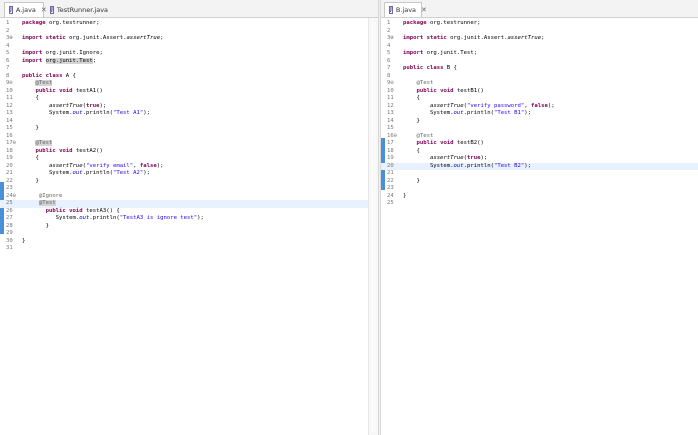  What do you see at coordinates (184, 204) in the screenshot?
I see `code-line: 25 @Test` at bounding box center [184, 204].